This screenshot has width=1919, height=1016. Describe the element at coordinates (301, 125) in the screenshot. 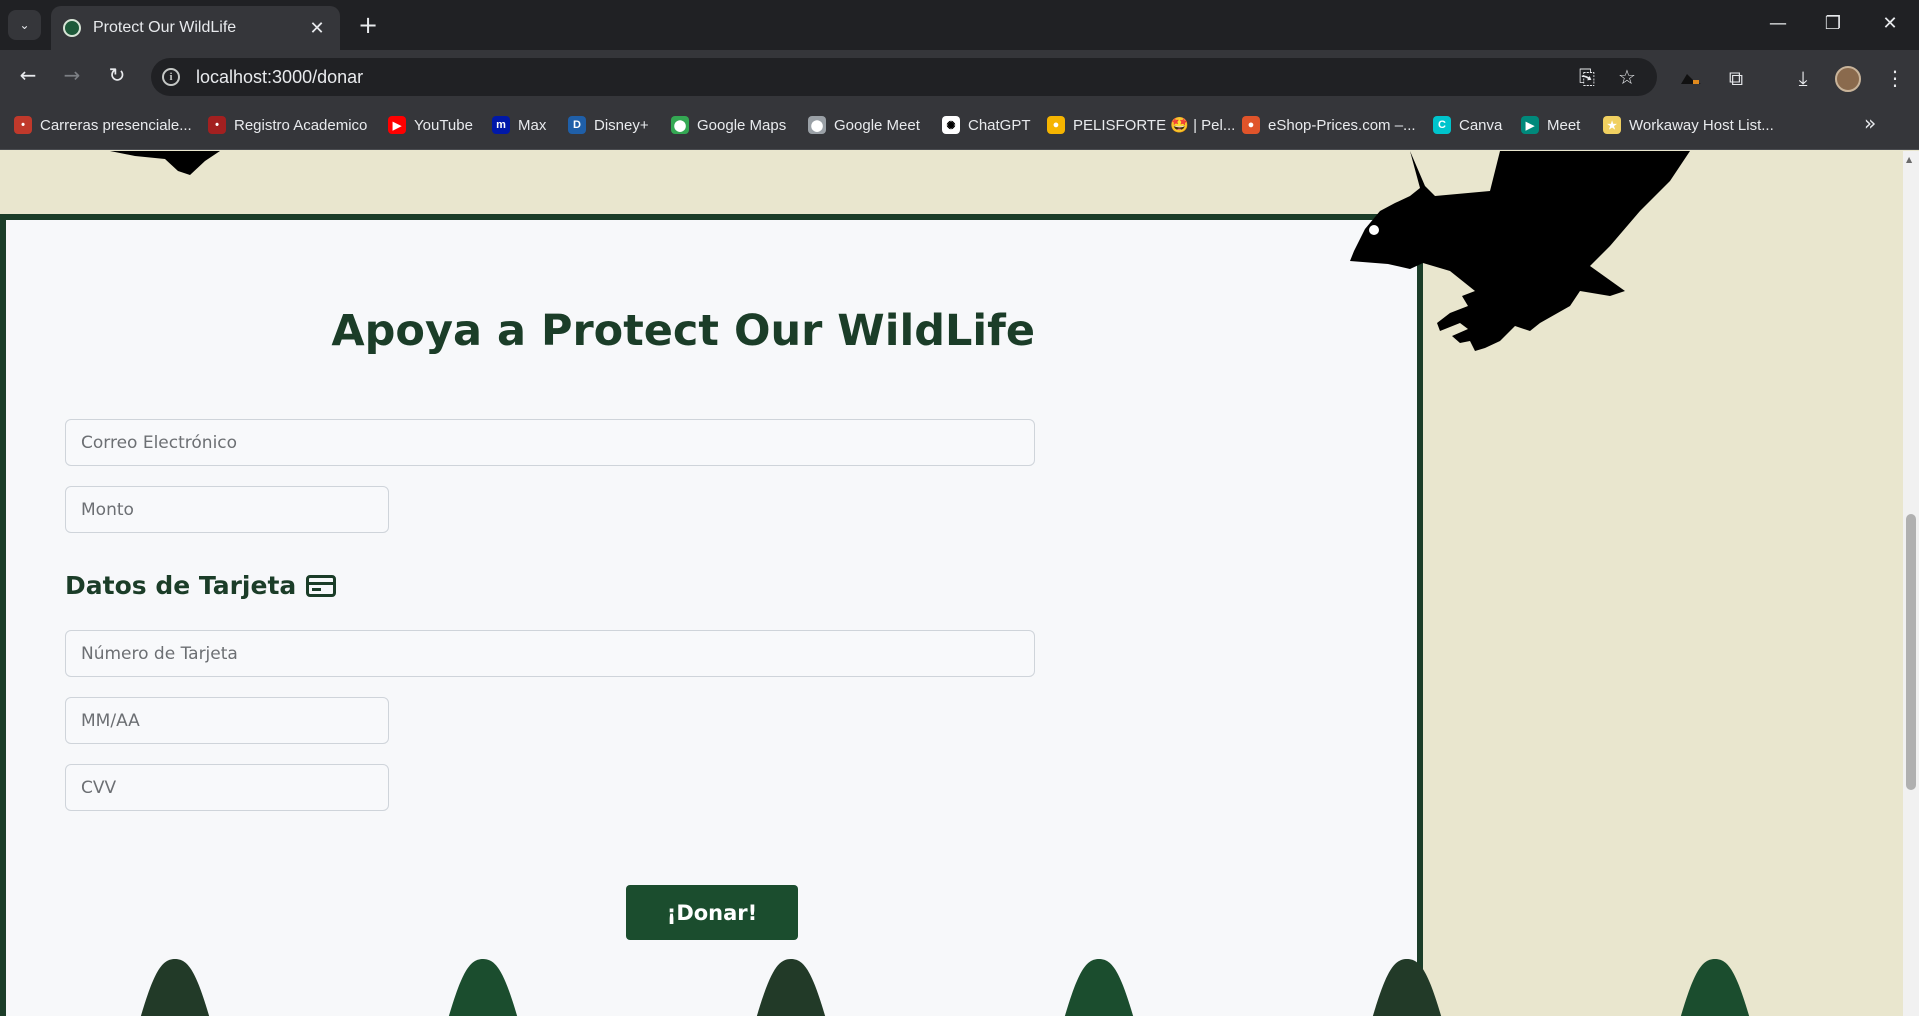

I see `bookmark-label: Registro Academico` at that location.